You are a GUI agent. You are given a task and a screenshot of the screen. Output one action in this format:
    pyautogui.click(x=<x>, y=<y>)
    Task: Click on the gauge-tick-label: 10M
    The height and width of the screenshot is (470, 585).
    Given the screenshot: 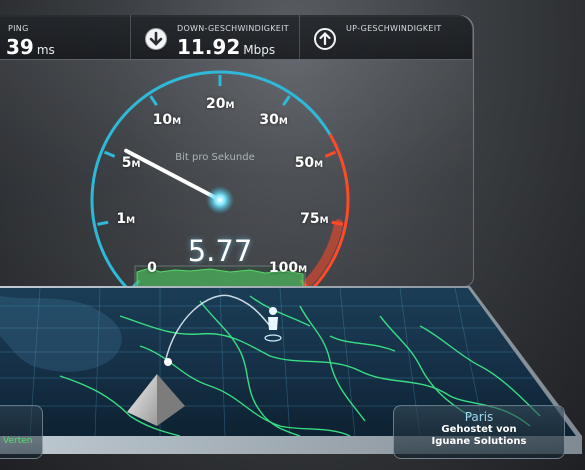 What is the action you would take?
    pyautogui.click(x=167, y=120)
    